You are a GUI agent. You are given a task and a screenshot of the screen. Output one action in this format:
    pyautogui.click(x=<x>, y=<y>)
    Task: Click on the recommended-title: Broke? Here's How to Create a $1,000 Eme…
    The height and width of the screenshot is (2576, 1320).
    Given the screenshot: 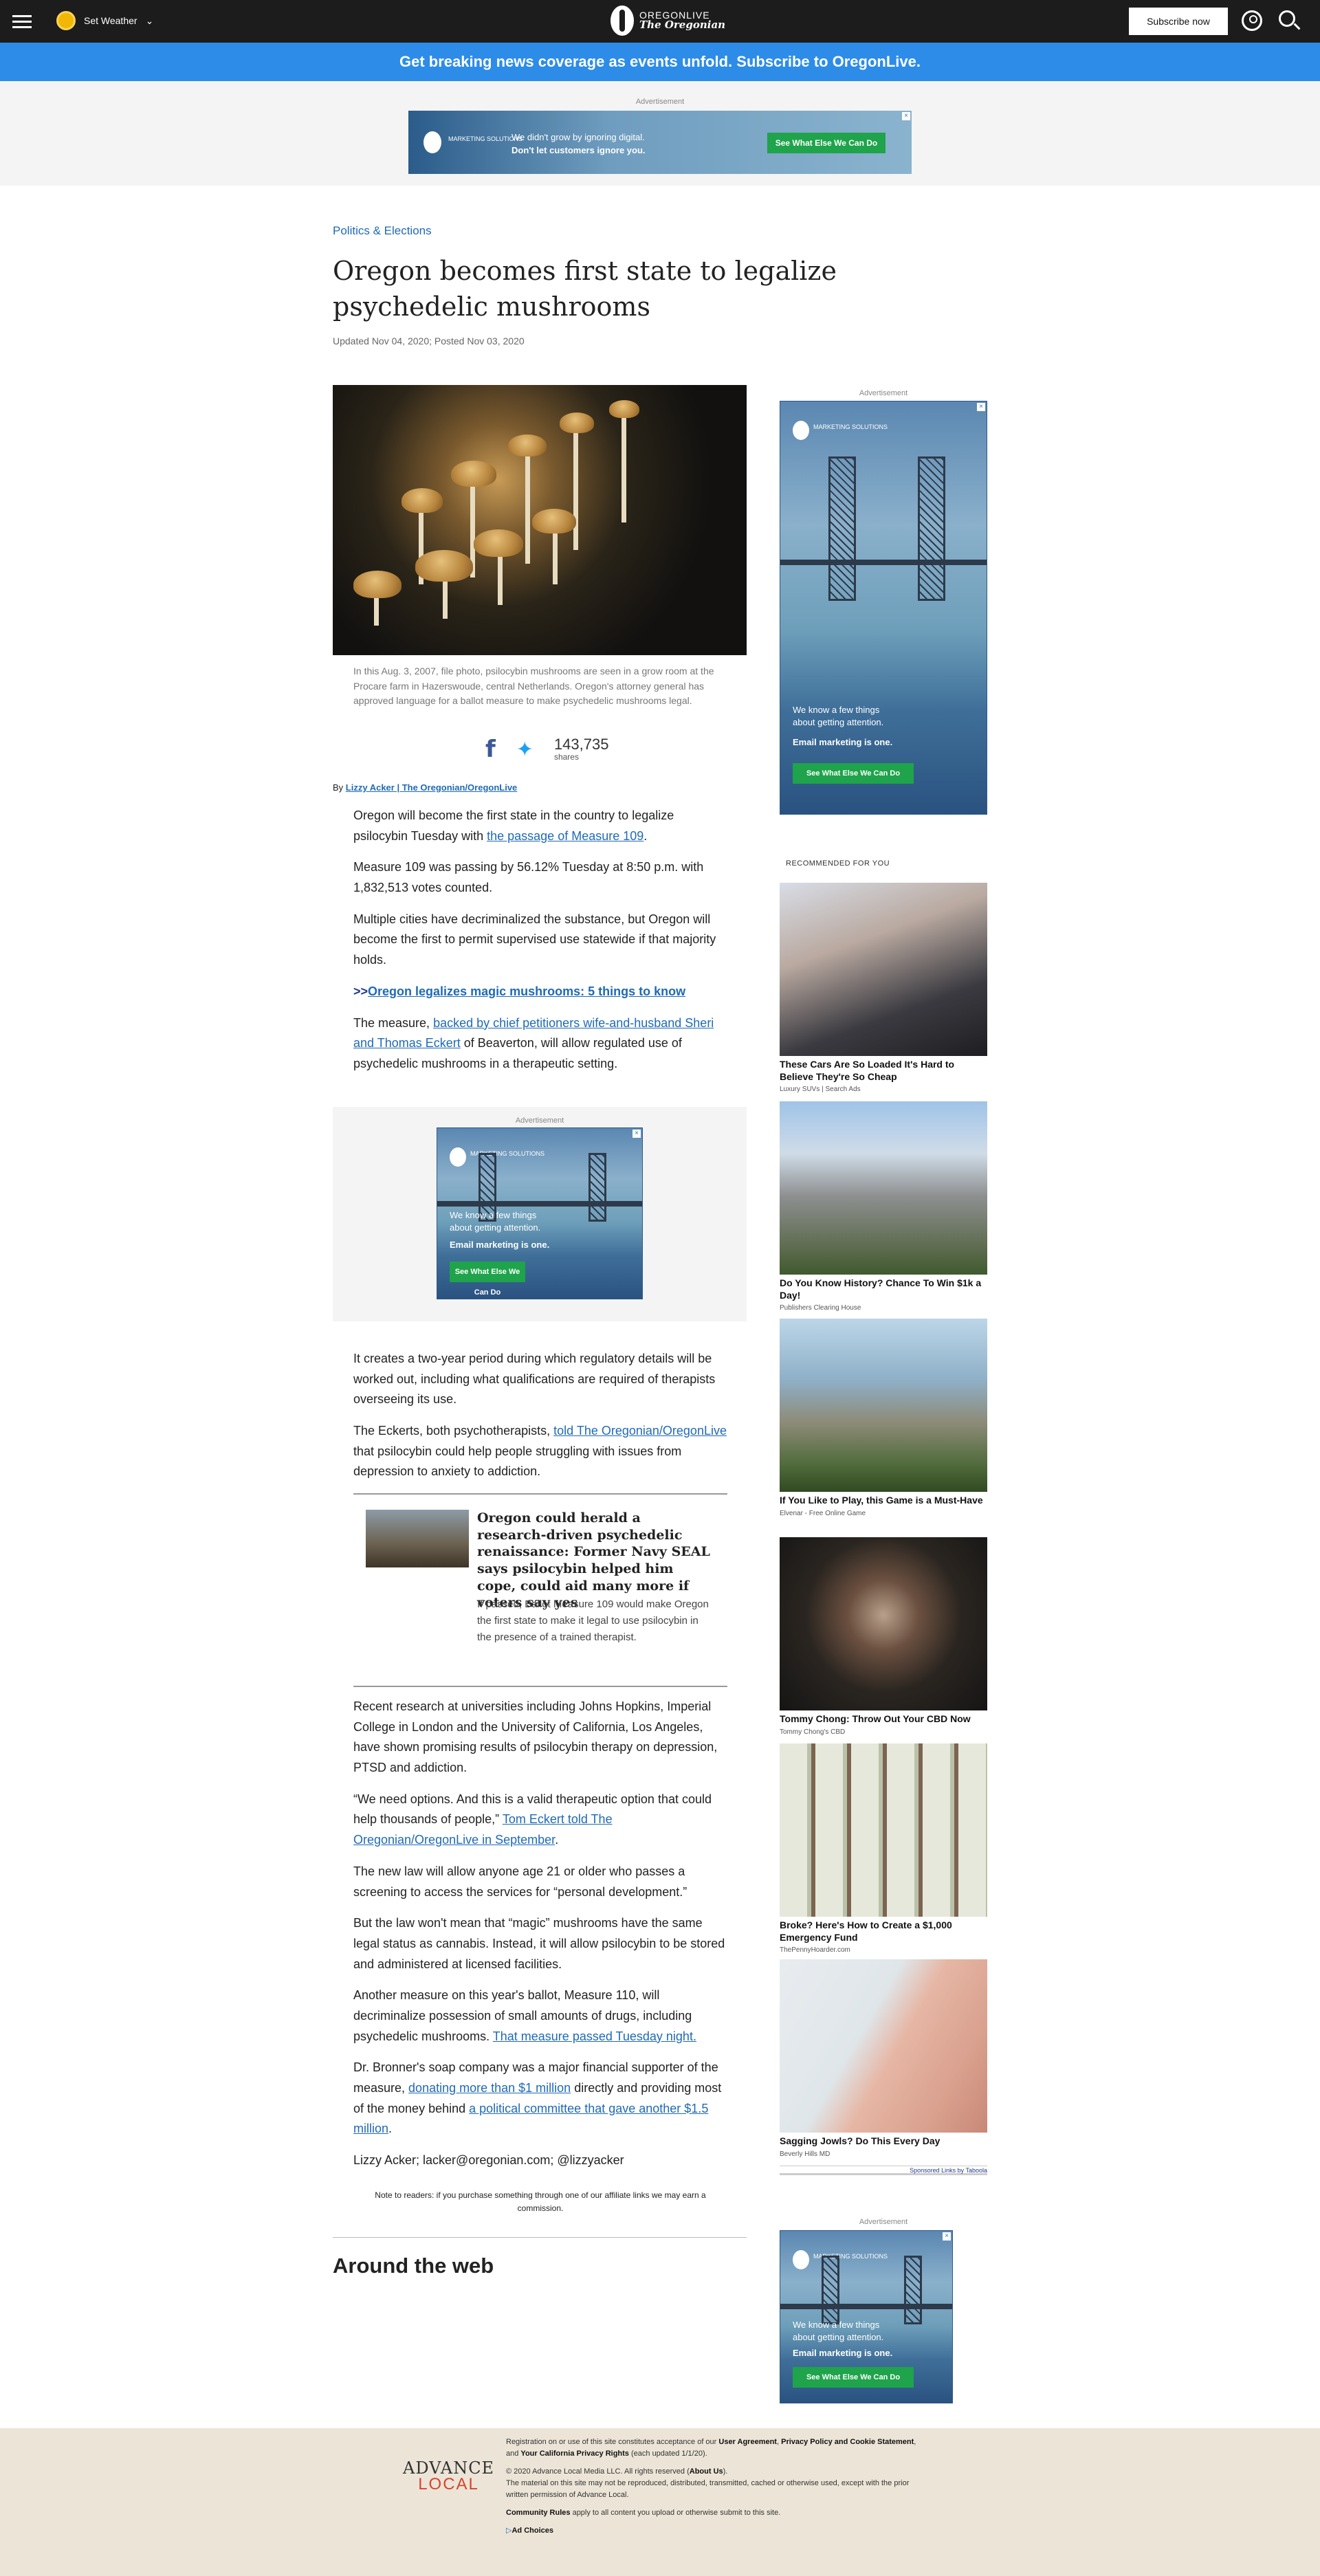 What is the action you would take?
    pyautogui.click(x=884, y=1931)
    